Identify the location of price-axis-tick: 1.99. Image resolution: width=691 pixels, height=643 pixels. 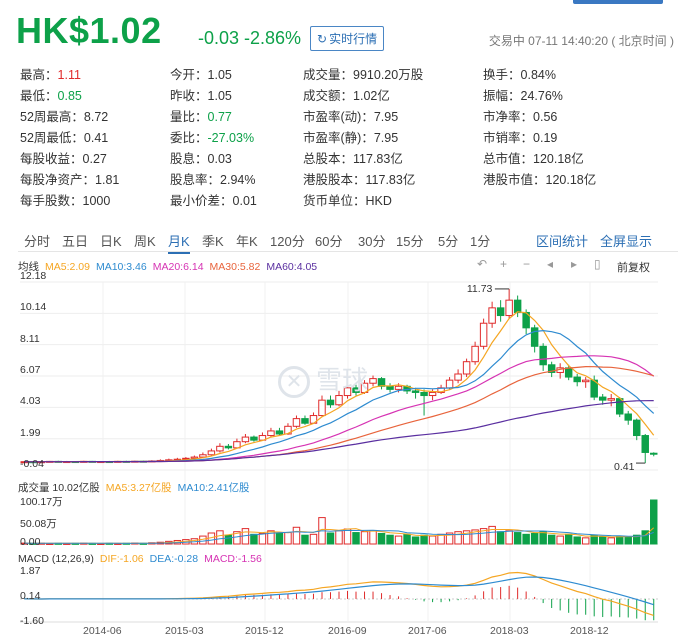
(30, 432).